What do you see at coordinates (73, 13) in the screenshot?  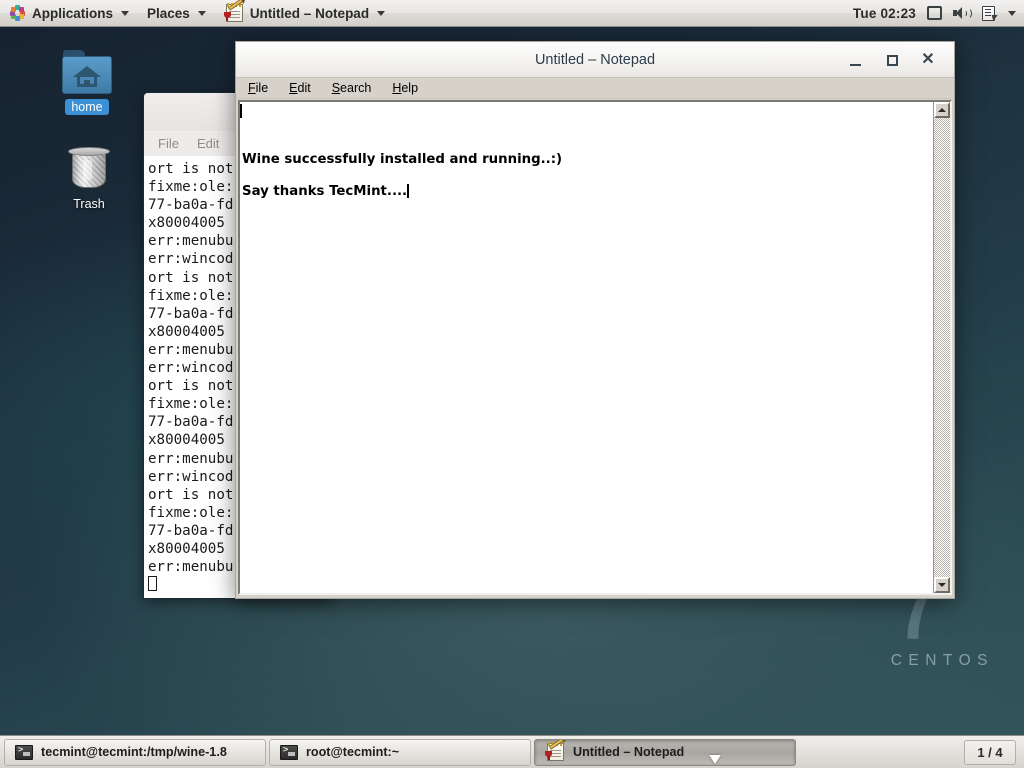 I see `applications-menu-label: Applications` at bounding box center [73, 13].